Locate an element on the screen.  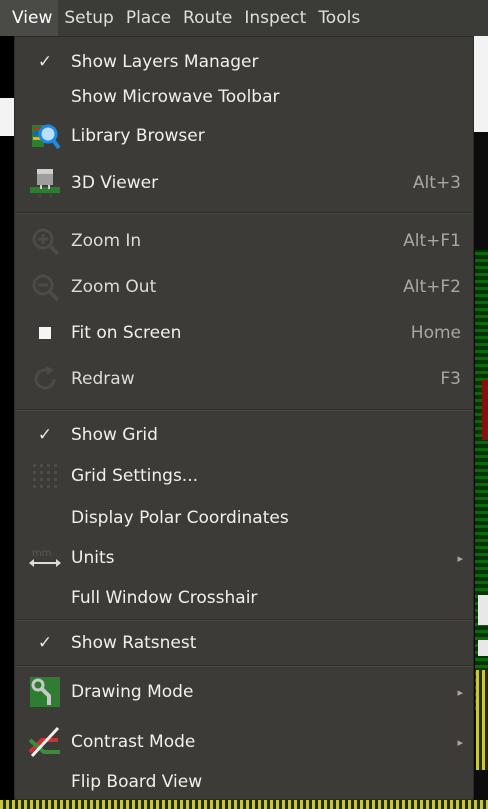
menu-inspect: Inspect is located at coordinates (275, 18).